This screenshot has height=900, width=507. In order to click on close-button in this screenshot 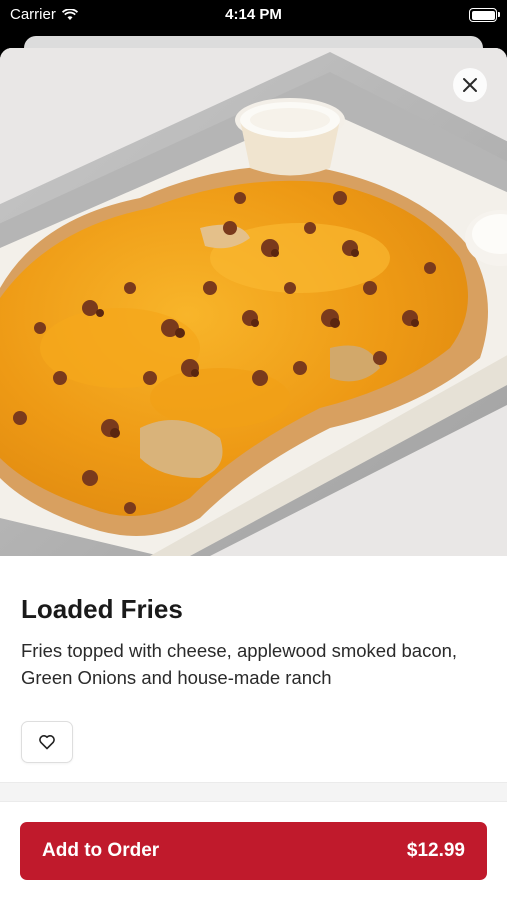, I will do `click(470, 85)`.